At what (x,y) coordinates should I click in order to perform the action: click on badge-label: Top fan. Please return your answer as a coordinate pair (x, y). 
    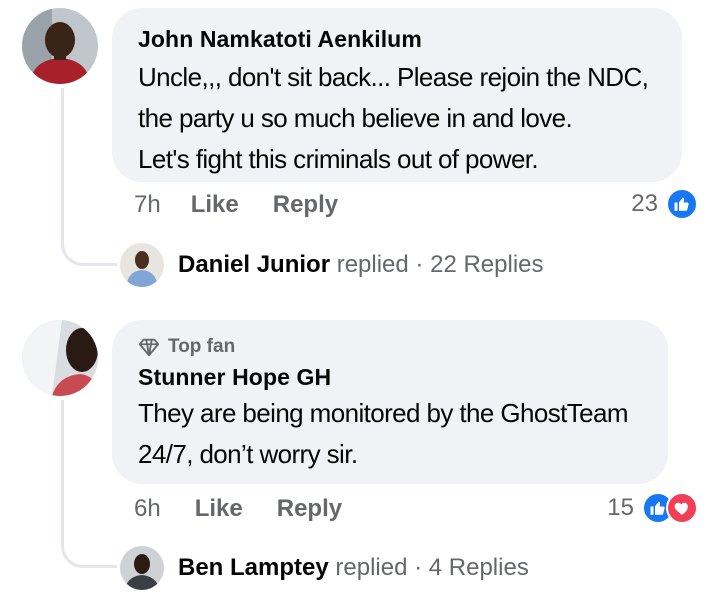
    Looking at the image, I should click on (202, 346).